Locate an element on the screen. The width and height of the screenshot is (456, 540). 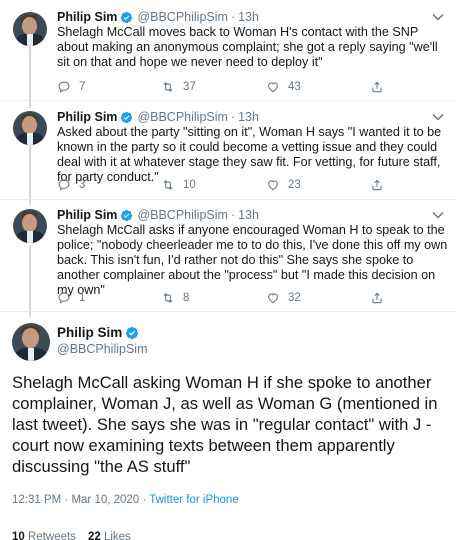
like-count: 43 is located at coordinates (294, 87).